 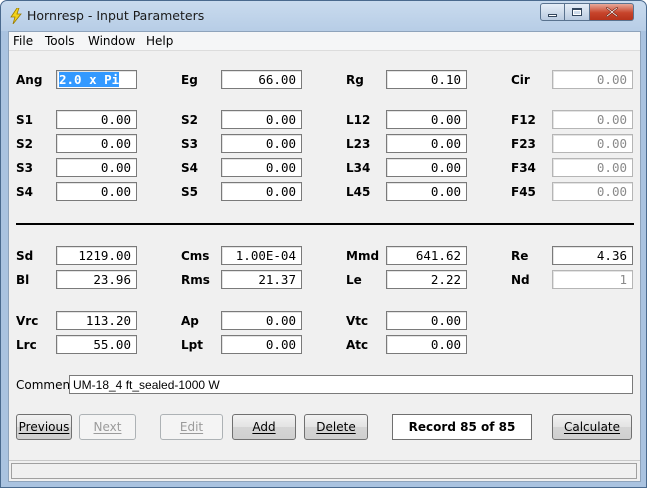 I want to click on rg-field: 0.10, so click(x=426, y=79).